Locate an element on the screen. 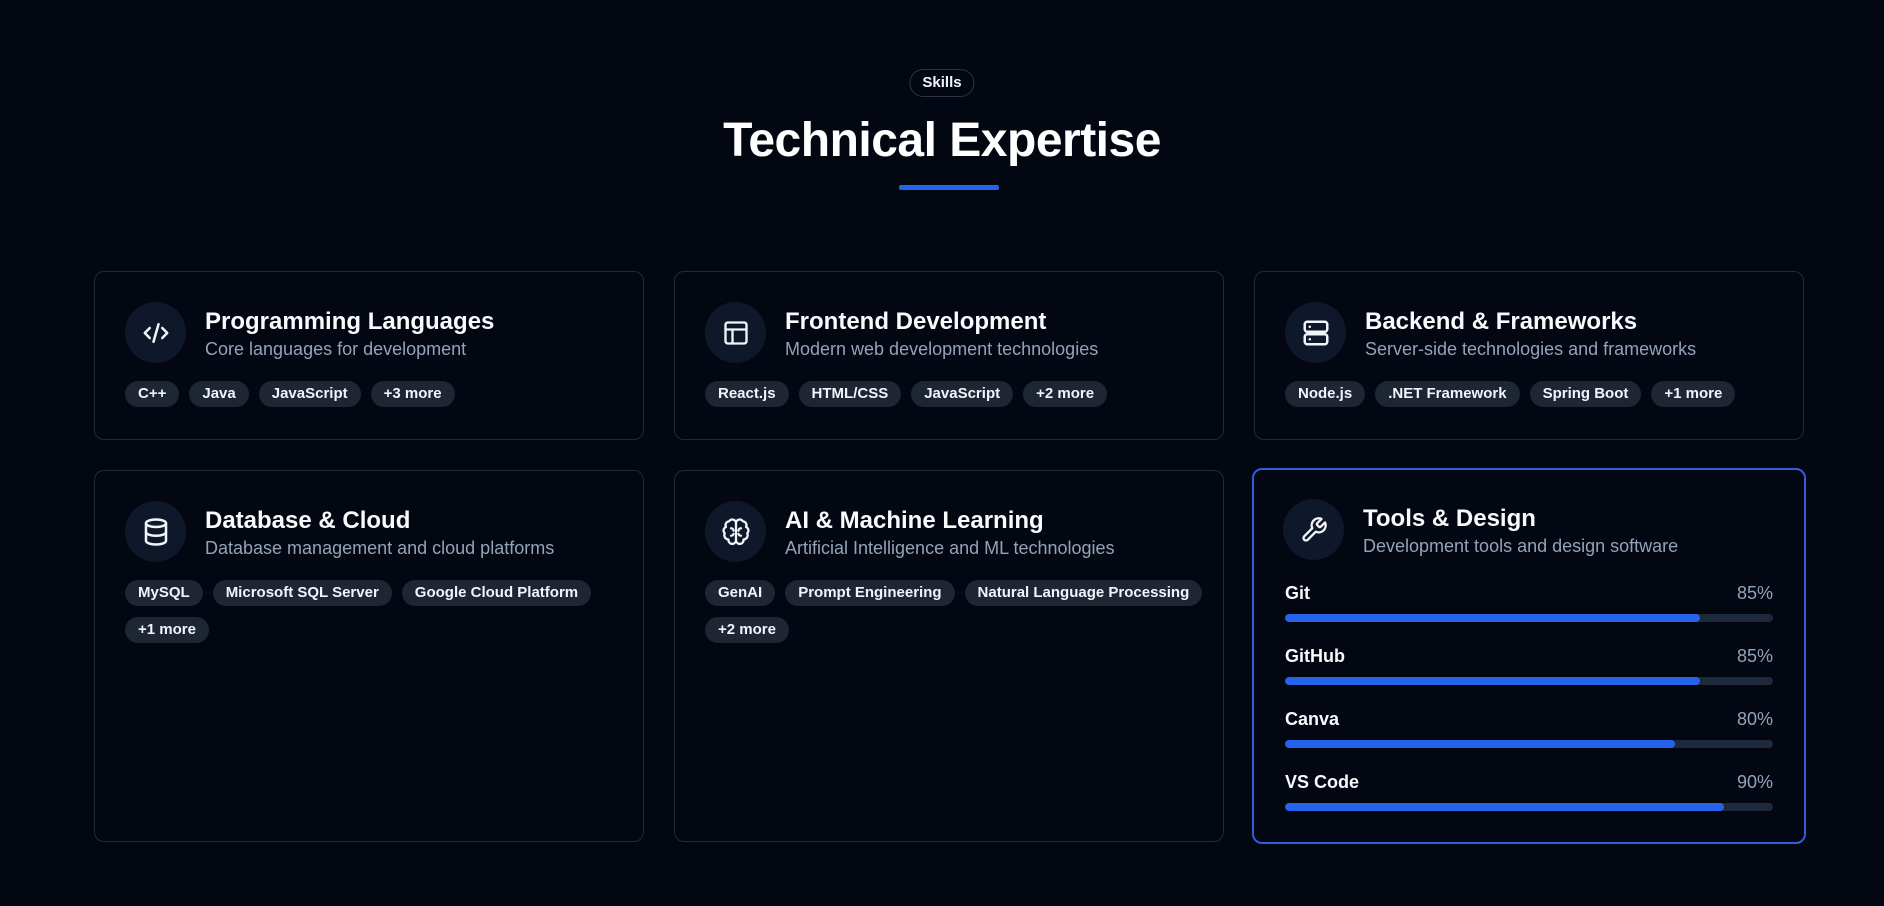 Image resolution: width=1884 pixels, height=906 pixels. skill-tag: GenAI is located at coordinates (740, 593).